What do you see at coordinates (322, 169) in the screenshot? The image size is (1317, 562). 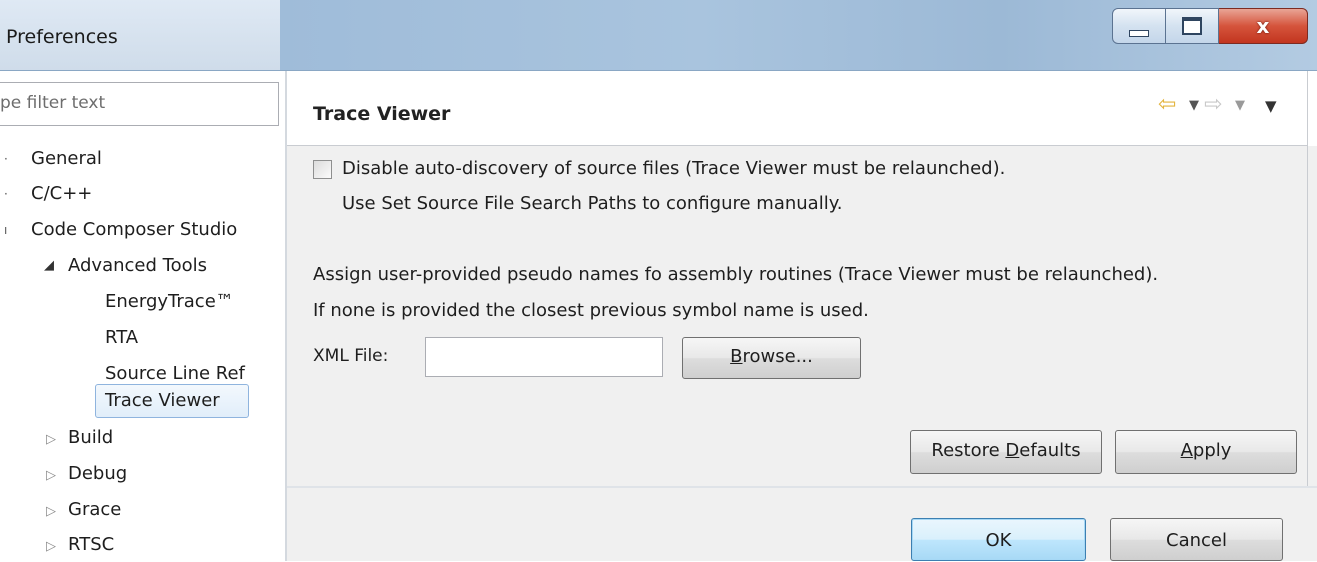 I see `disable-auto-discovery-checkbox` at bounding box center [322, 169].